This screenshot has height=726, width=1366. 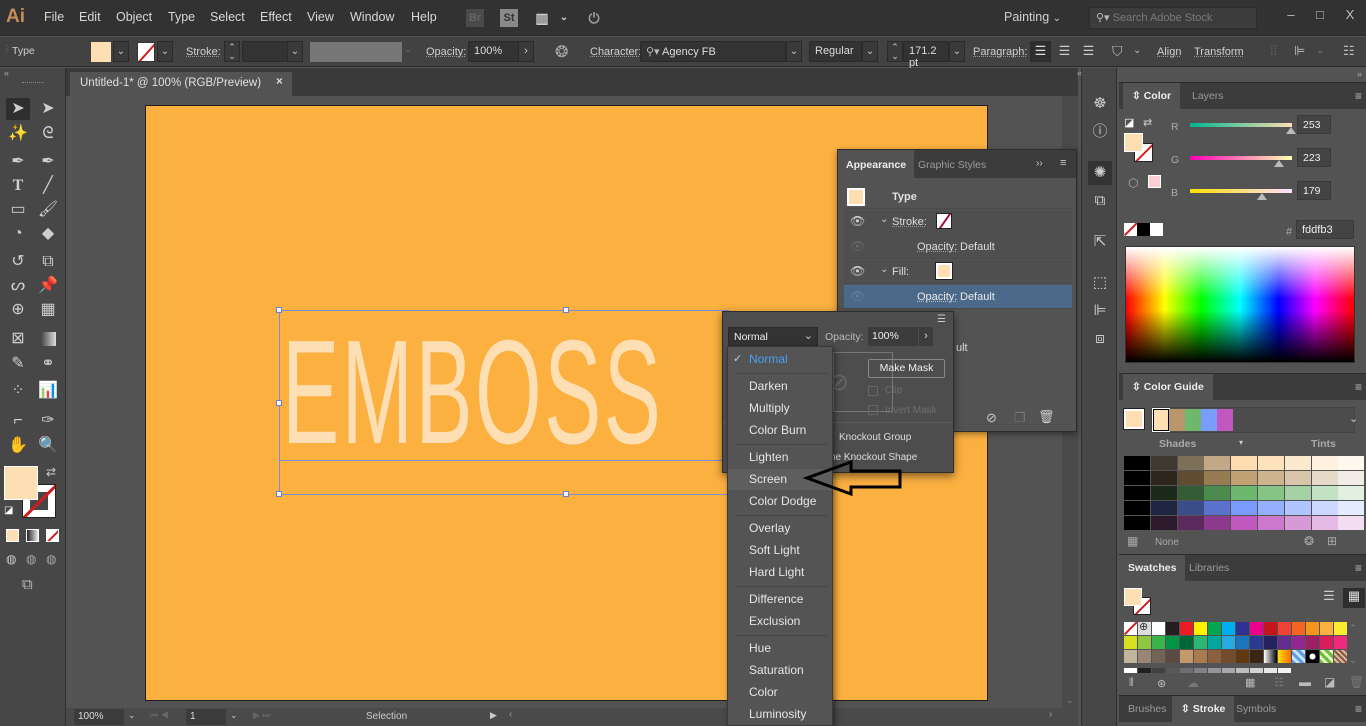 What do you see at coordinates (48, 162) in the screenshot?
I see `curvature-tool-icon: ✒` at bounding box center [48, 162].